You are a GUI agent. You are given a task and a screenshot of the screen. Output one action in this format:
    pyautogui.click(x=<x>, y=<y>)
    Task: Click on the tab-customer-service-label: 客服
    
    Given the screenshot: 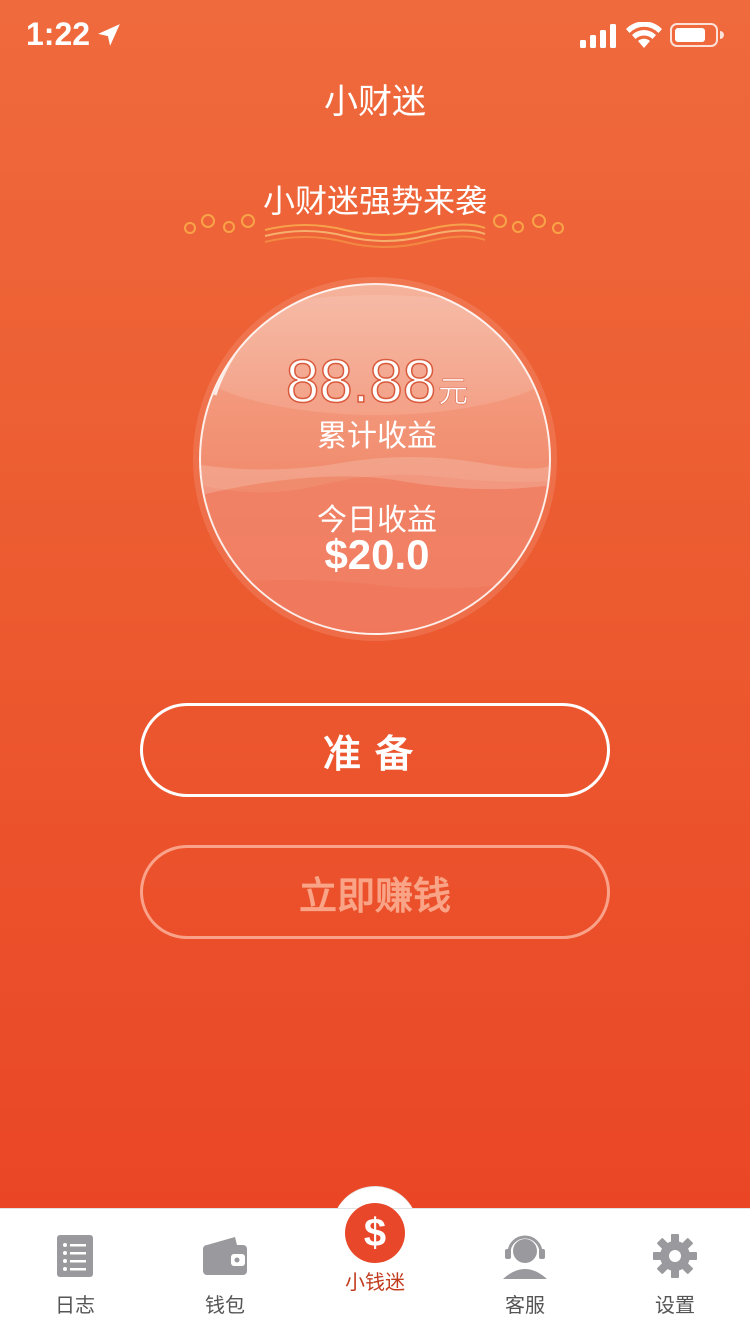 What is the action you would take?
    pyautogui.click(x=525, y=1305)
    